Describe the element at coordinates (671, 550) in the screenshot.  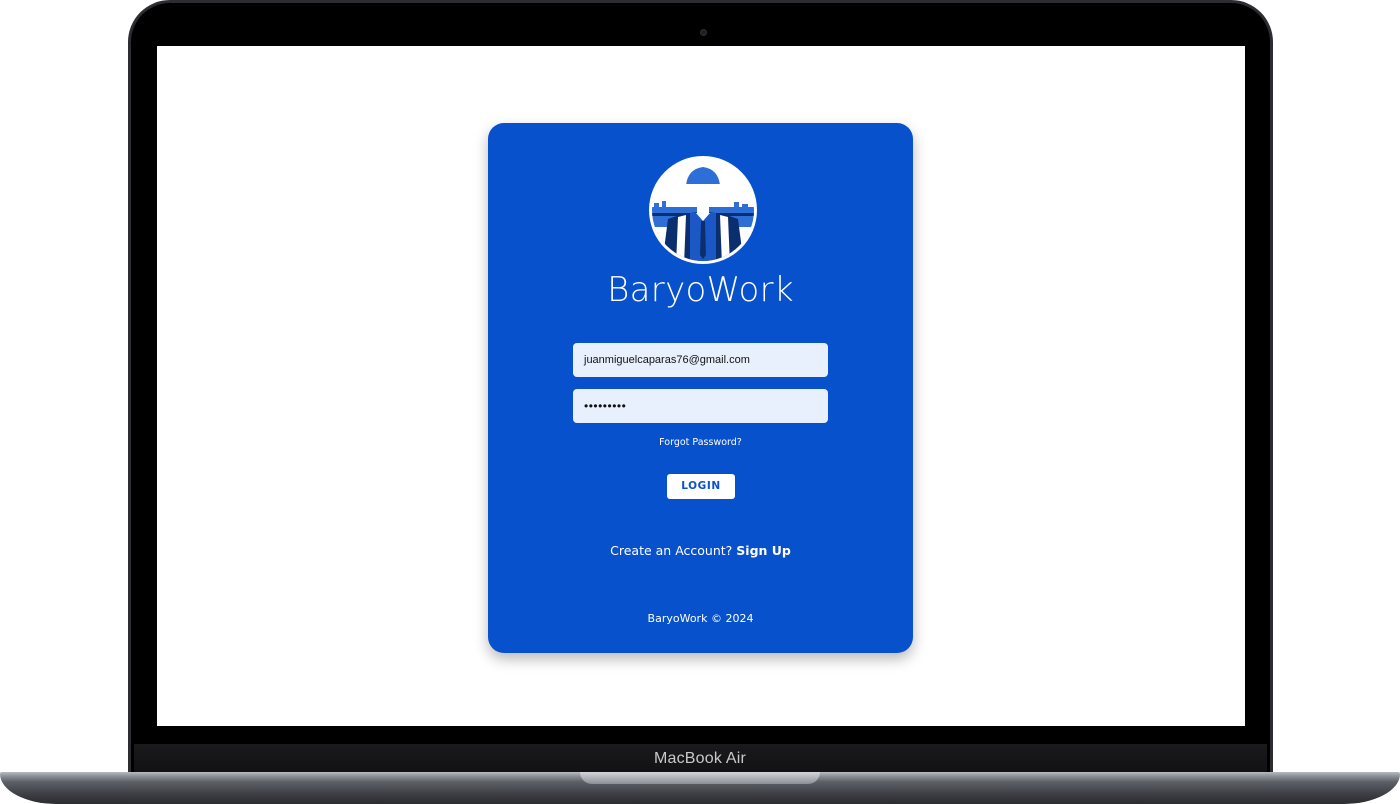
I see `signup-prompt-text: Create an Account?` at that location.